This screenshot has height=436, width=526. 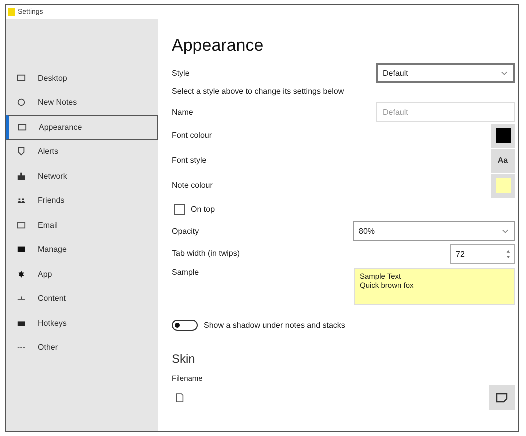 What do you see at coordinates (508, 254) in the screenshot?
I see `spinner-arrows-icon` at bounding box center [508, 254].